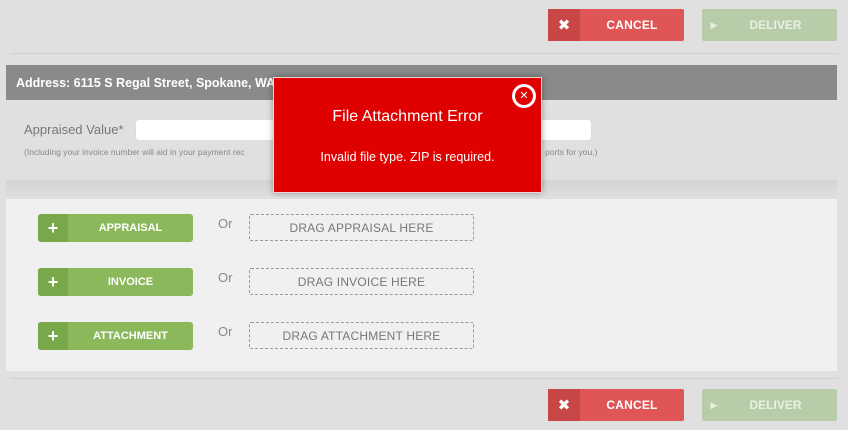  What do you see at coordinates (130, 282) in the screenshot?
I see `add-invoice-label: INVOICE` at bounding box center [130, 282].